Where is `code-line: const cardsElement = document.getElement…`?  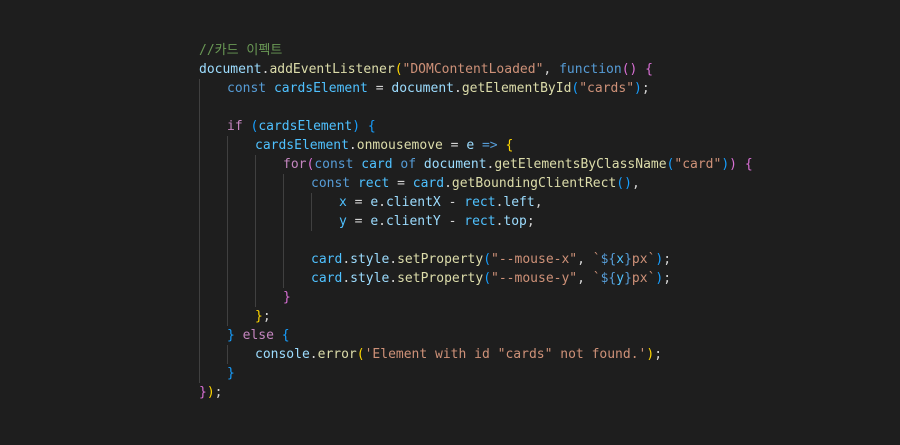
code-line: const cardsElement = document.getElement… is located at coordinates (476, 88).